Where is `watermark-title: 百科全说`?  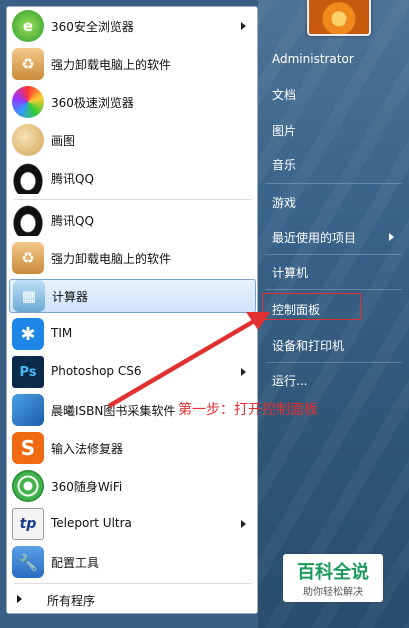 watermark-title: 百科全说 is located at coordinates (333, 572).